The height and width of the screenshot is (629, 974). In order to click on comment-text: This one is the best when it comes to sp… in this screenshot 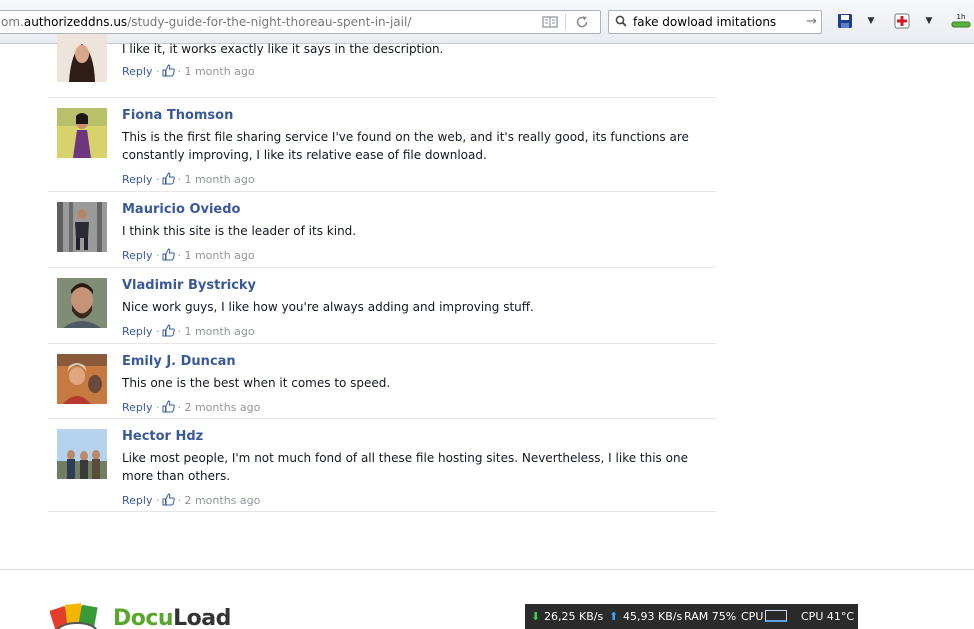, I will do `click(256, 383)`.